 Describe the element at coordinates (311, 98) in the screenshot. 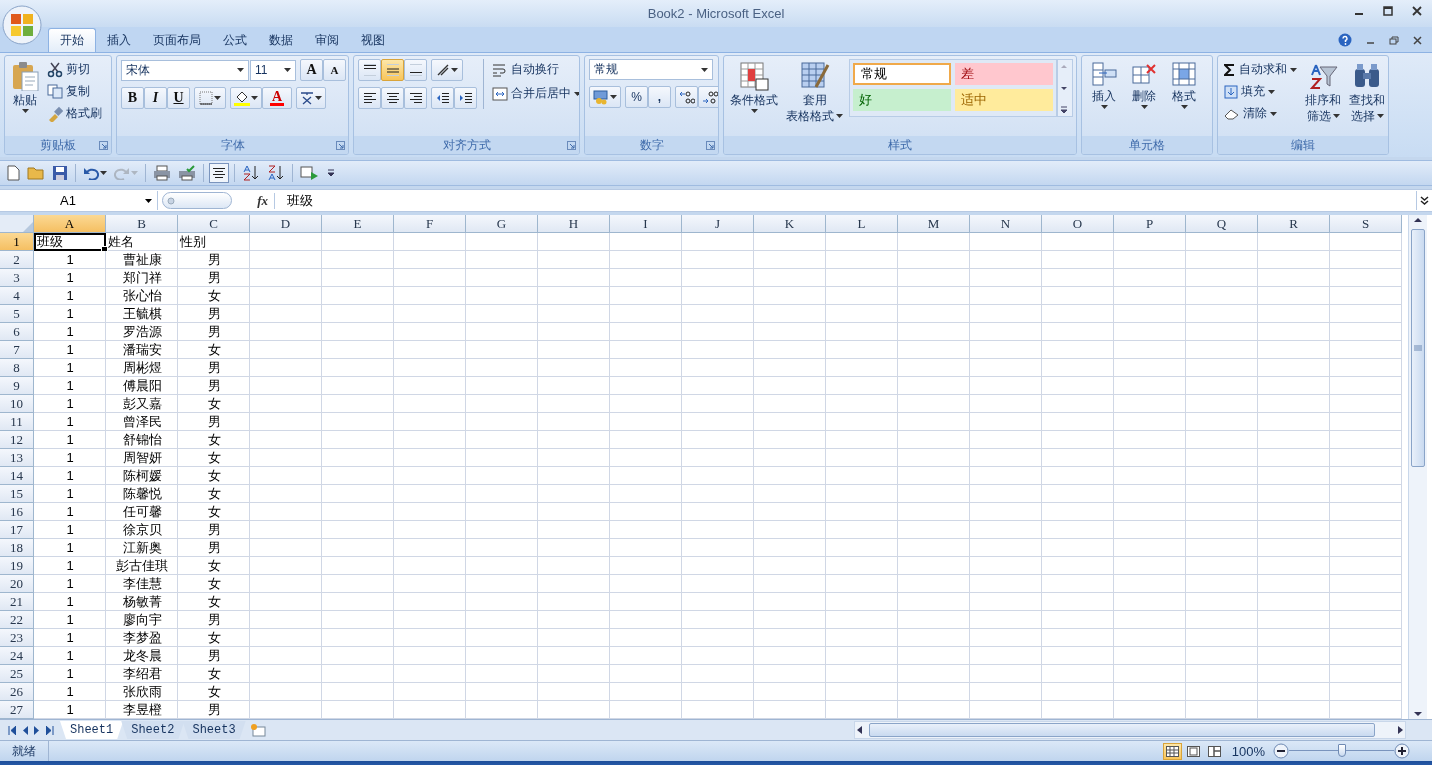

I see `phonetic-button` at that location.